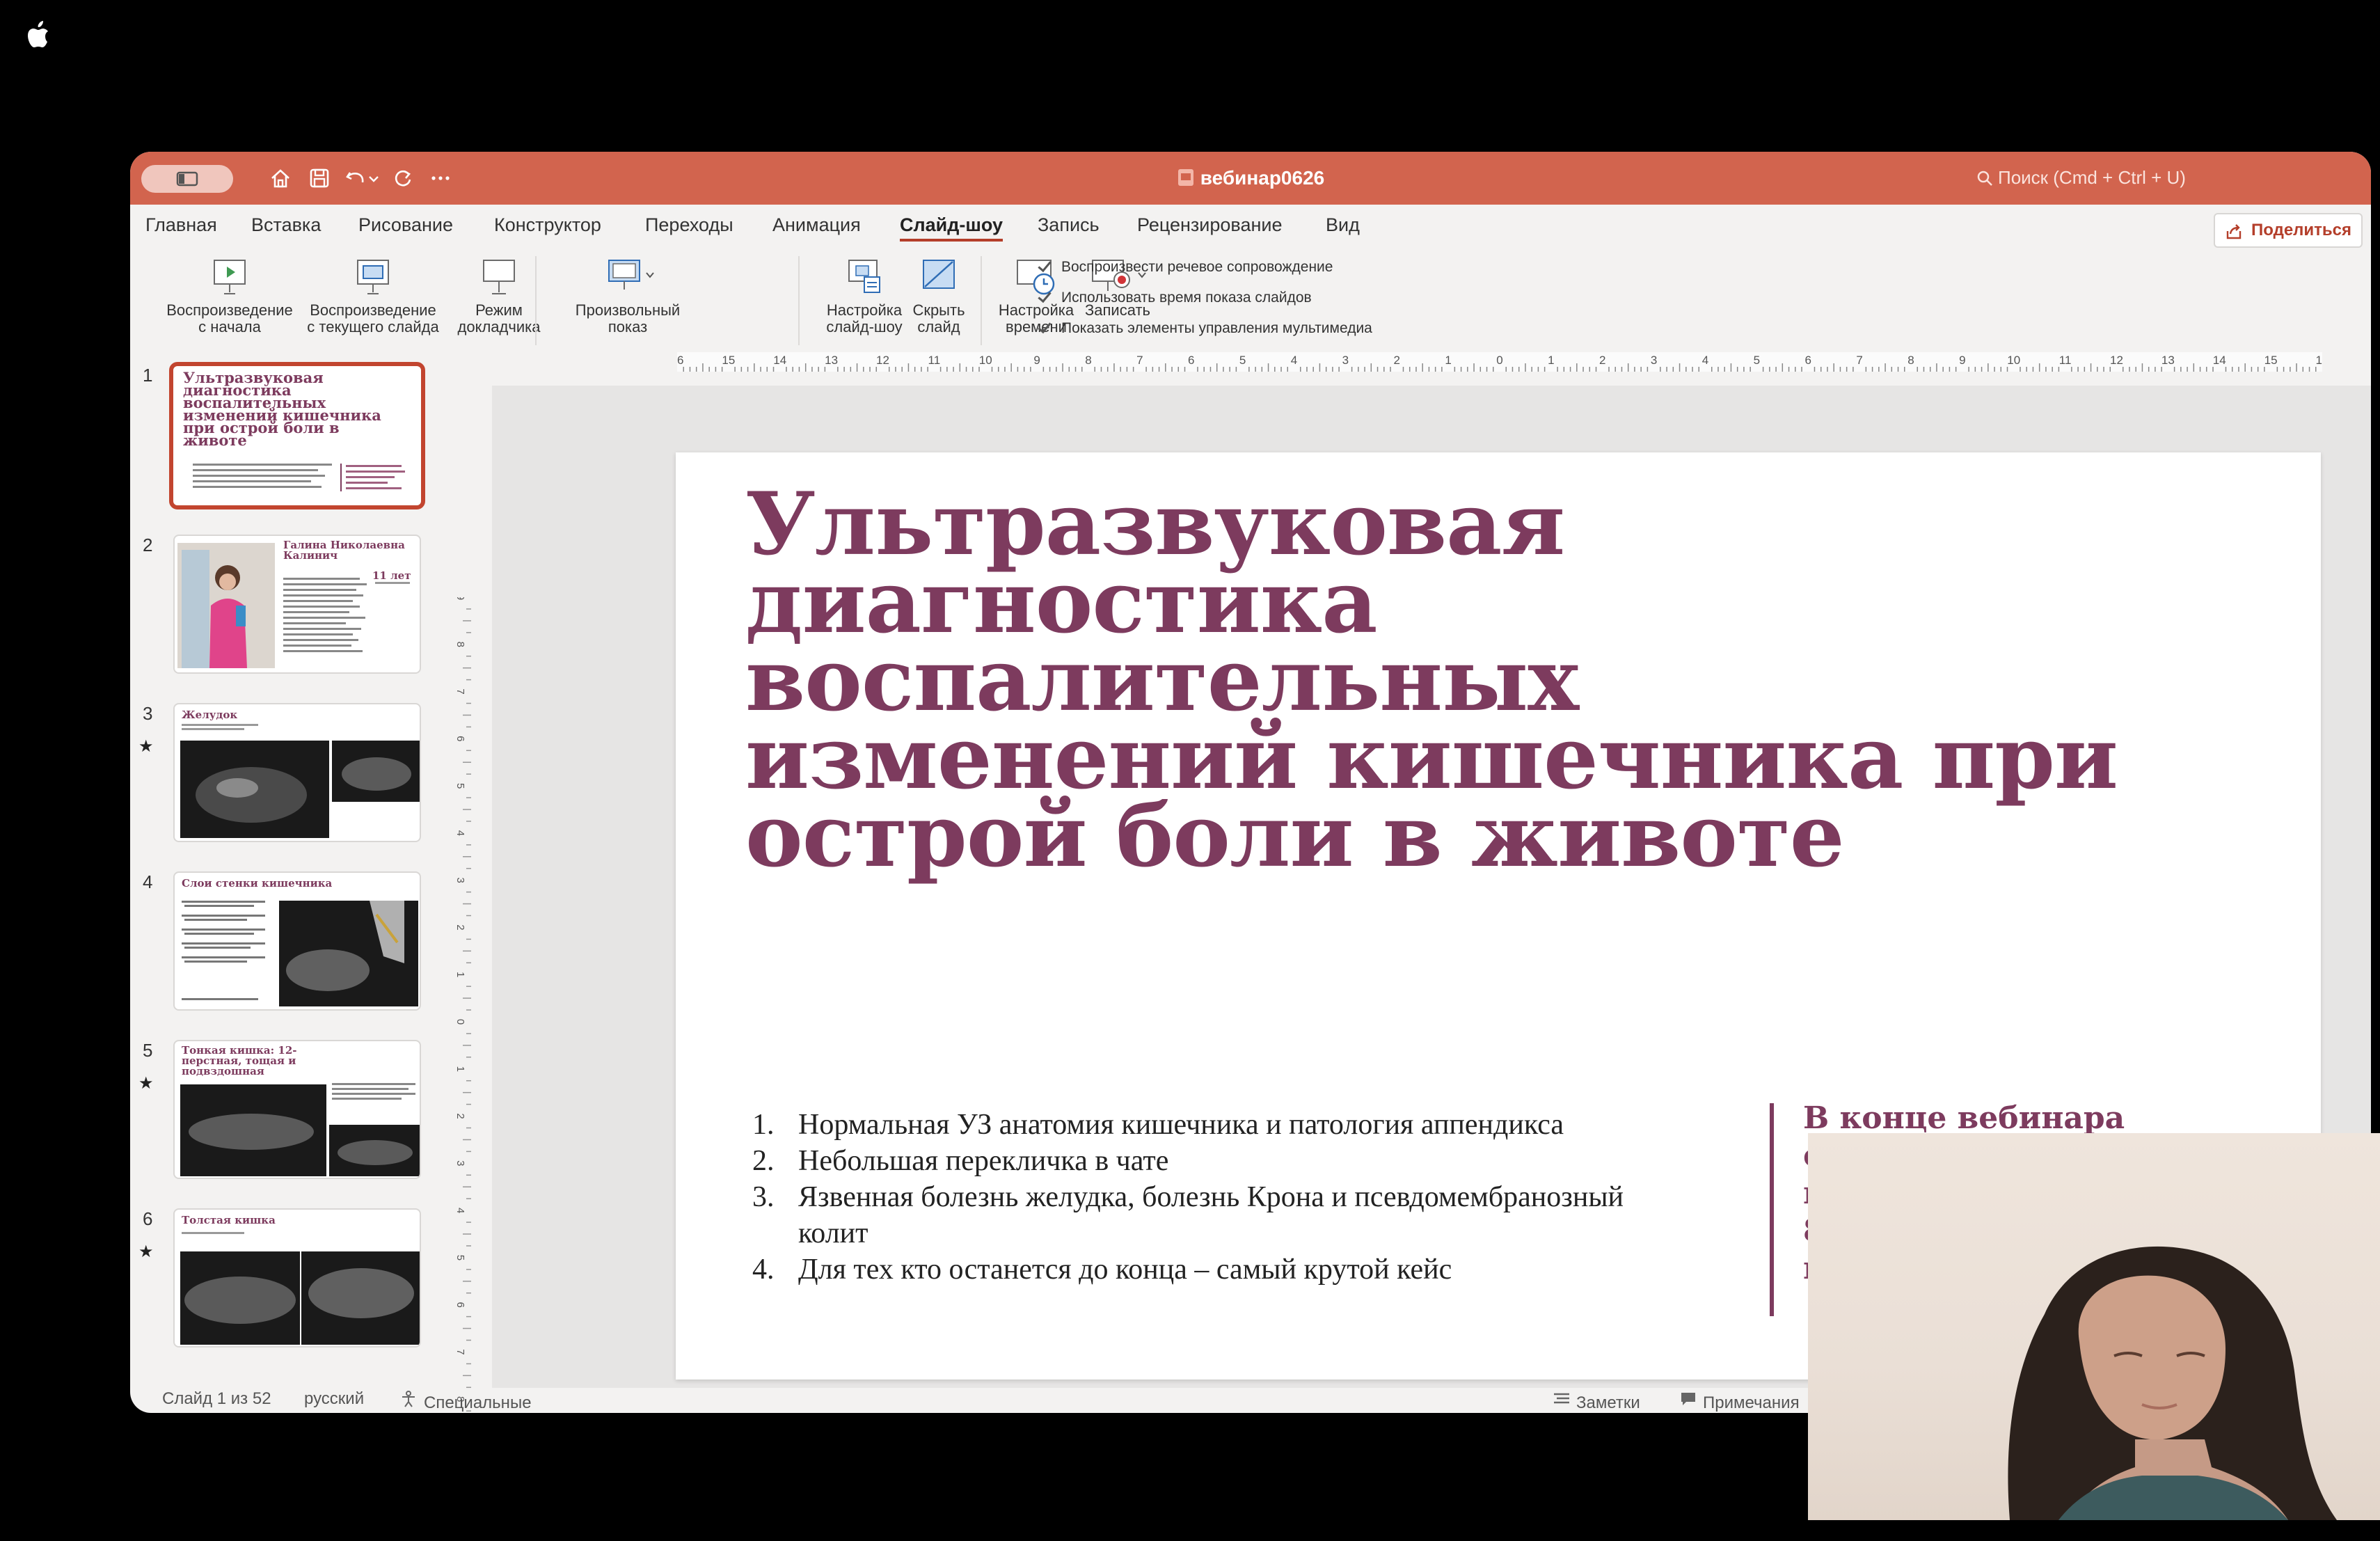 The width and height of the screenshot is (2380, 1541). Describe the element at coordinates (2301, 230) in the screenshot. I see `share-label: Поделиться` at that location.